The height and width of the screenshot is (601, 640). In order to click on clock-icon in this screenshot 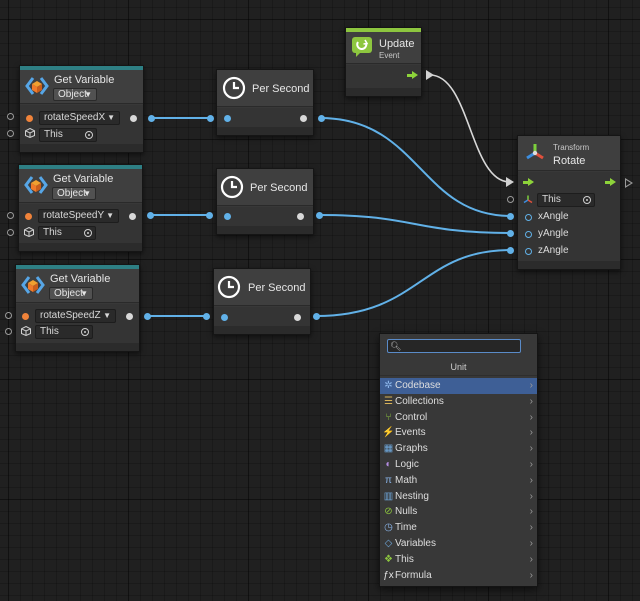, I will do `click(234, 88)`.